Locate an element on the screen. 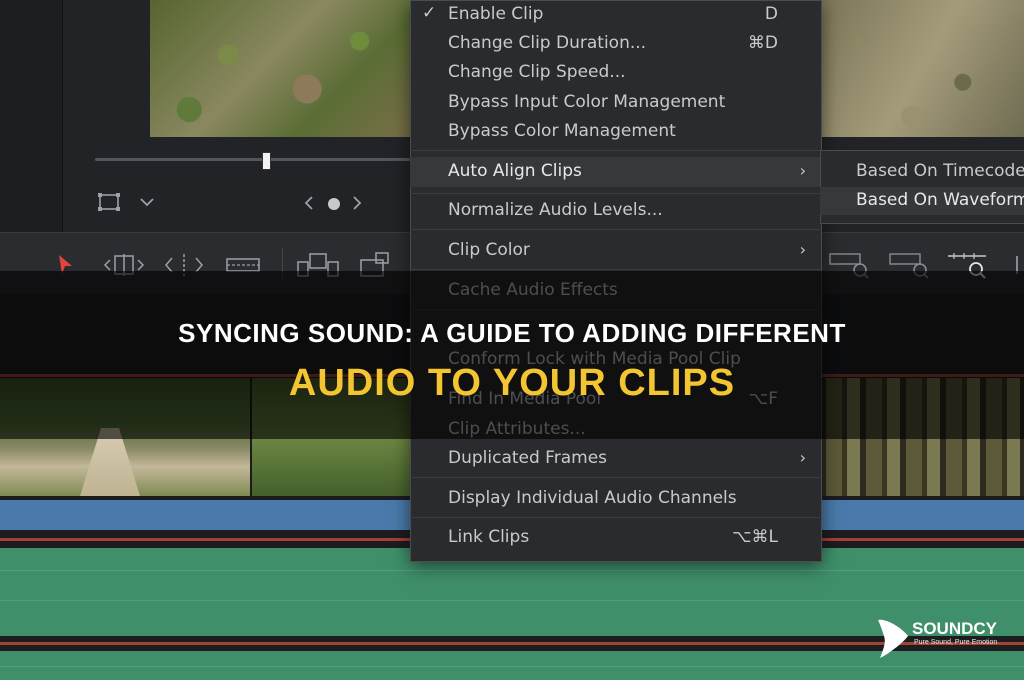 The image size is (1024, 680). logo-name: SOUNDCY is located at coordinates (955, 628).